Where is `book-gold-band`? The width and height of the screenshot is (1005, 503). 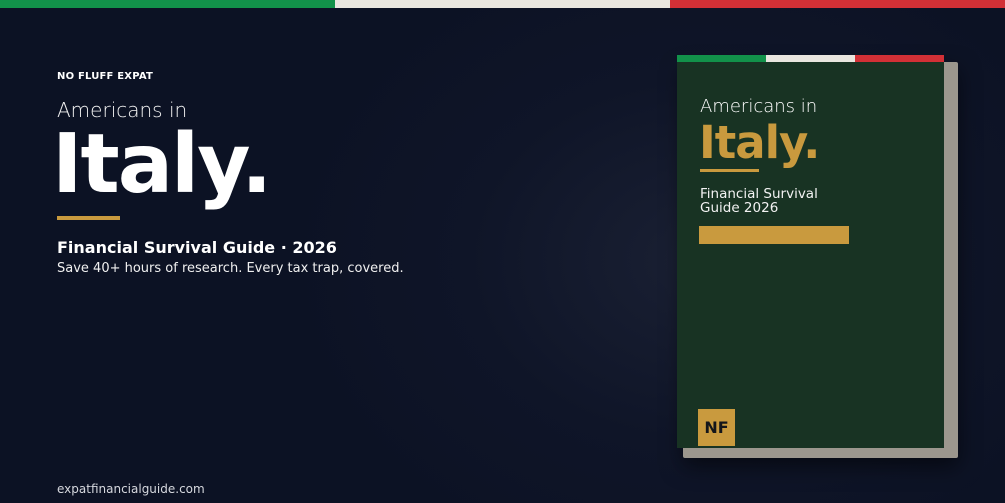 book-gold-band is located at coordinates (774, 235).